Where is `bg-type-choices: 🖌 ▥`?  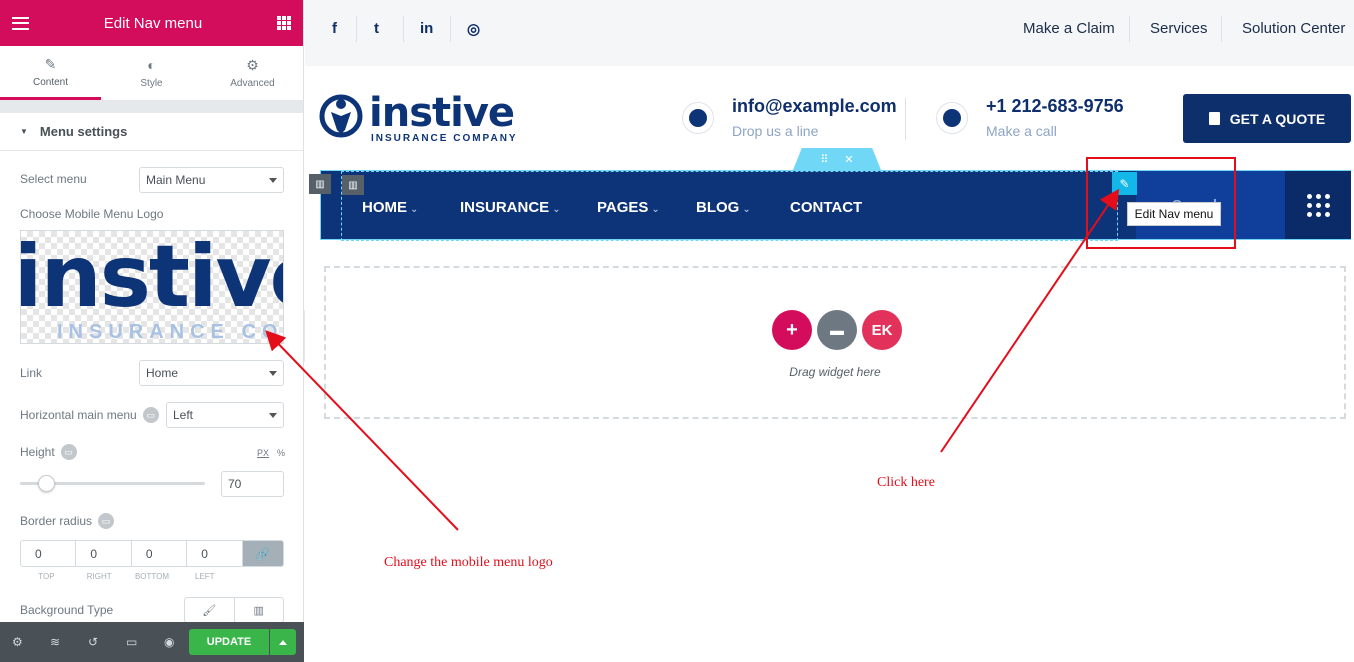 bg-type-choices: 🖌 ▥ is located at coordinates (234, 610).